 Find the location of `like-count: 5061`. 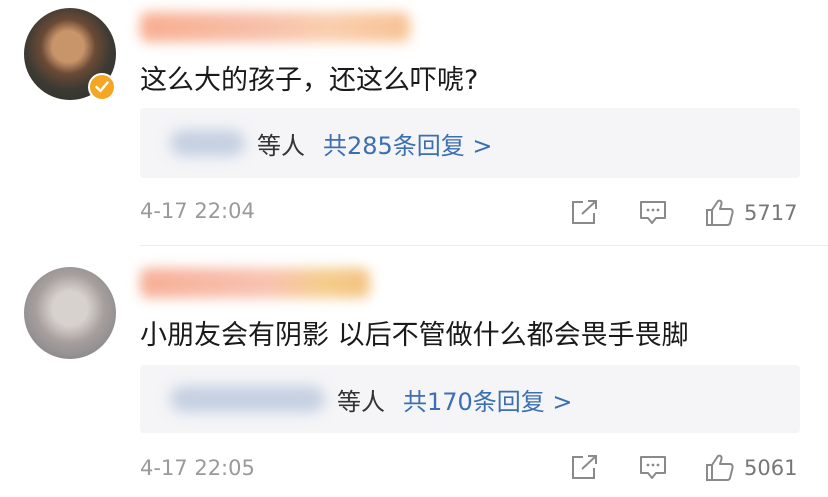

like-count: 5061 is located at coordinates (771, 468).